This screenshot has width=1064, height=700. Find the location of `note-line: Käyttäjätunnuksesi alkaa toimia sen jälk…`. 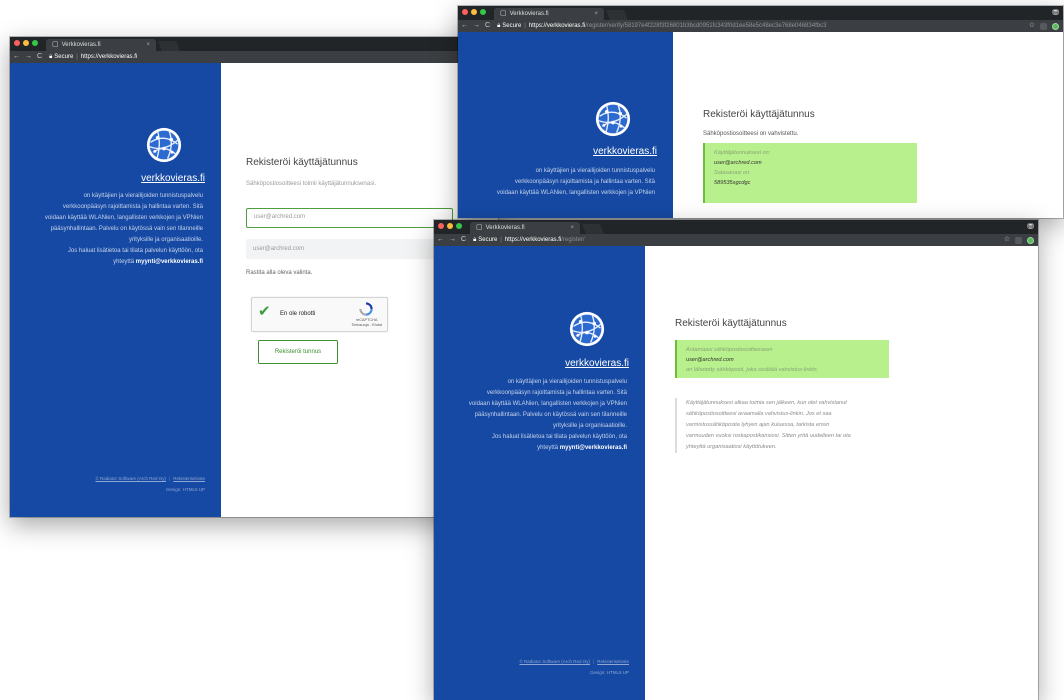

note-line: Käyttäjätunnuksesi alkaa toimia sen jälk… is located at coordinates (766, 403).